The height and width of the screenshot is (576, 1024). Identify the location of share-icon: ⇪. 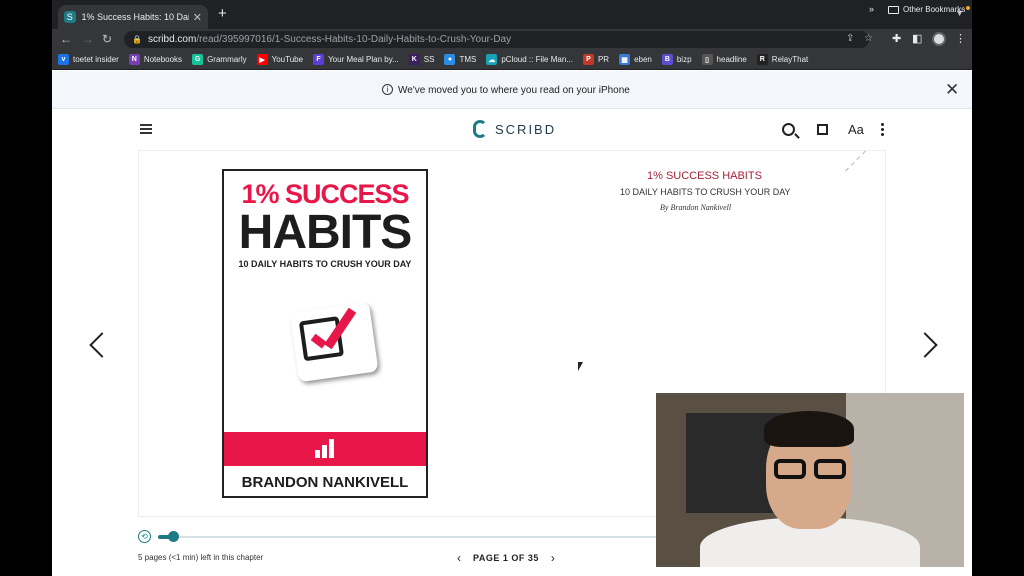
(850, 38).